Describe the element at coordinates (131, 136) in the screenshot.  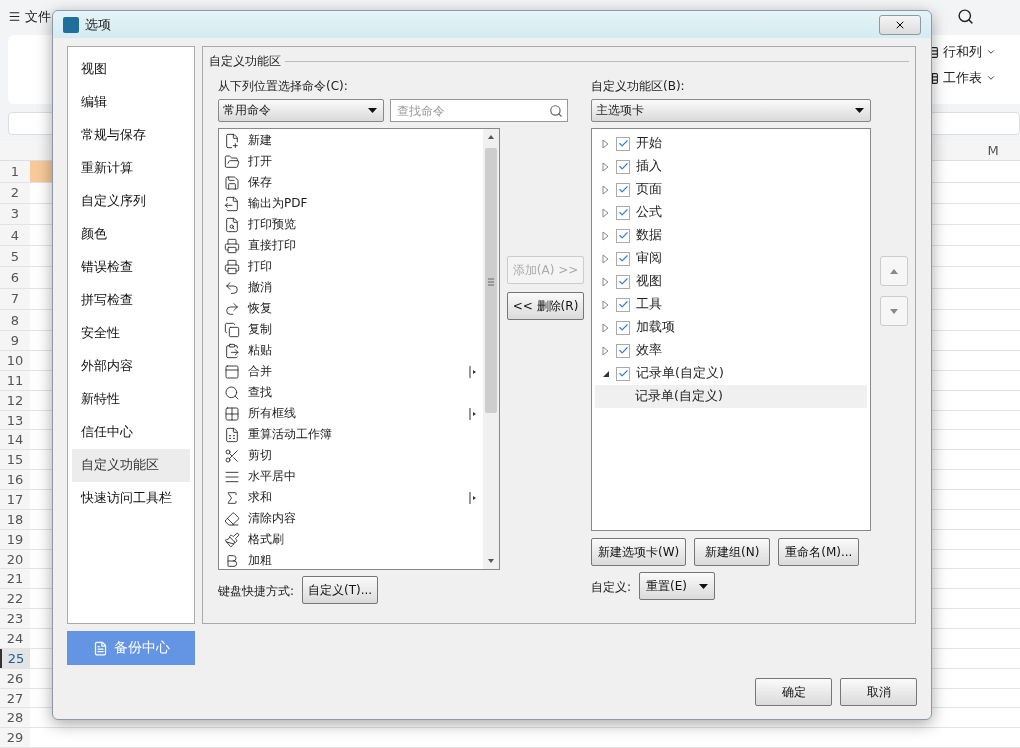
I see `sidebar-item: 常规与保存` at that location.